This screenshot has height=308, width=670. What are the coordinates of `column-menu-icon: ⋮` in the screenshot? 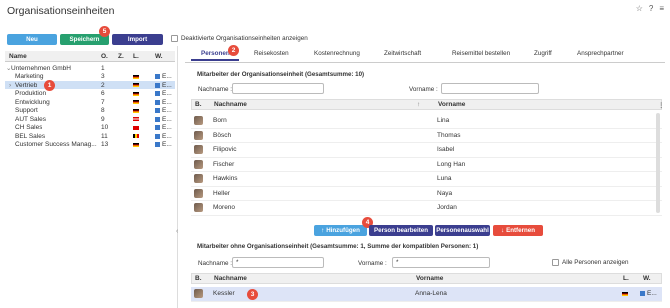 It's located at (661, 105).